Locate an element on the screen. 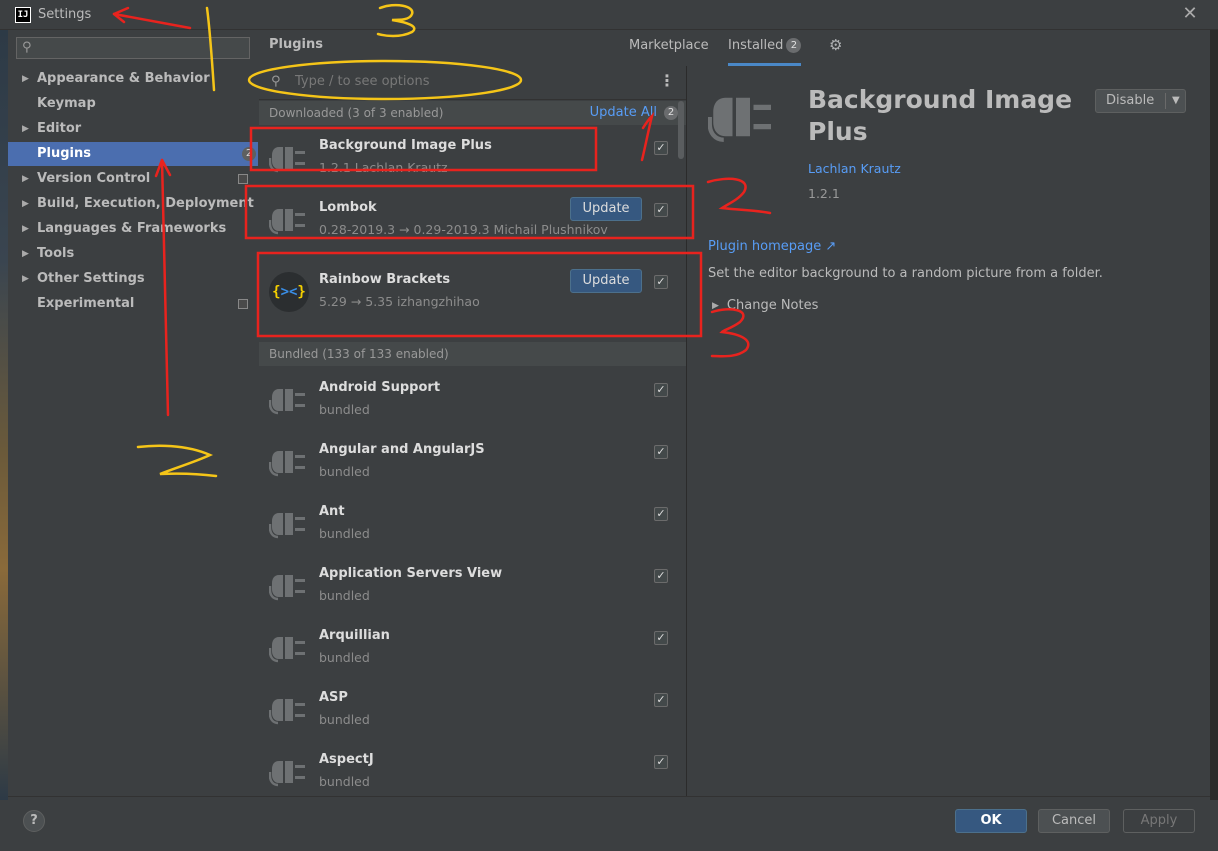 This screenshot has height=851, width=1218. sidebar-item-languages-frameworks: ▶ Languages & Frameworks is located at coordinates (133, 229).